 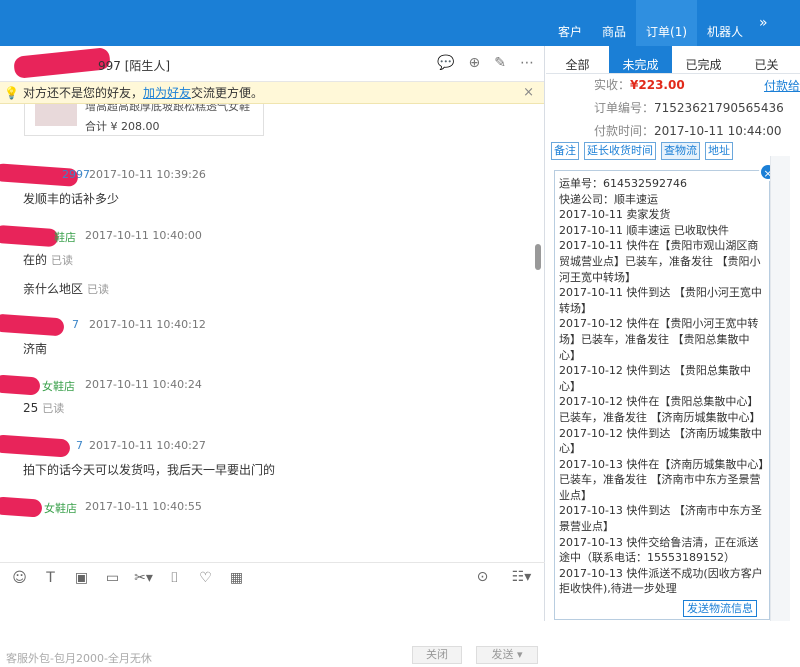 I want to click on message-text: 亲什么地区 已读, so click(x=66, y=289).